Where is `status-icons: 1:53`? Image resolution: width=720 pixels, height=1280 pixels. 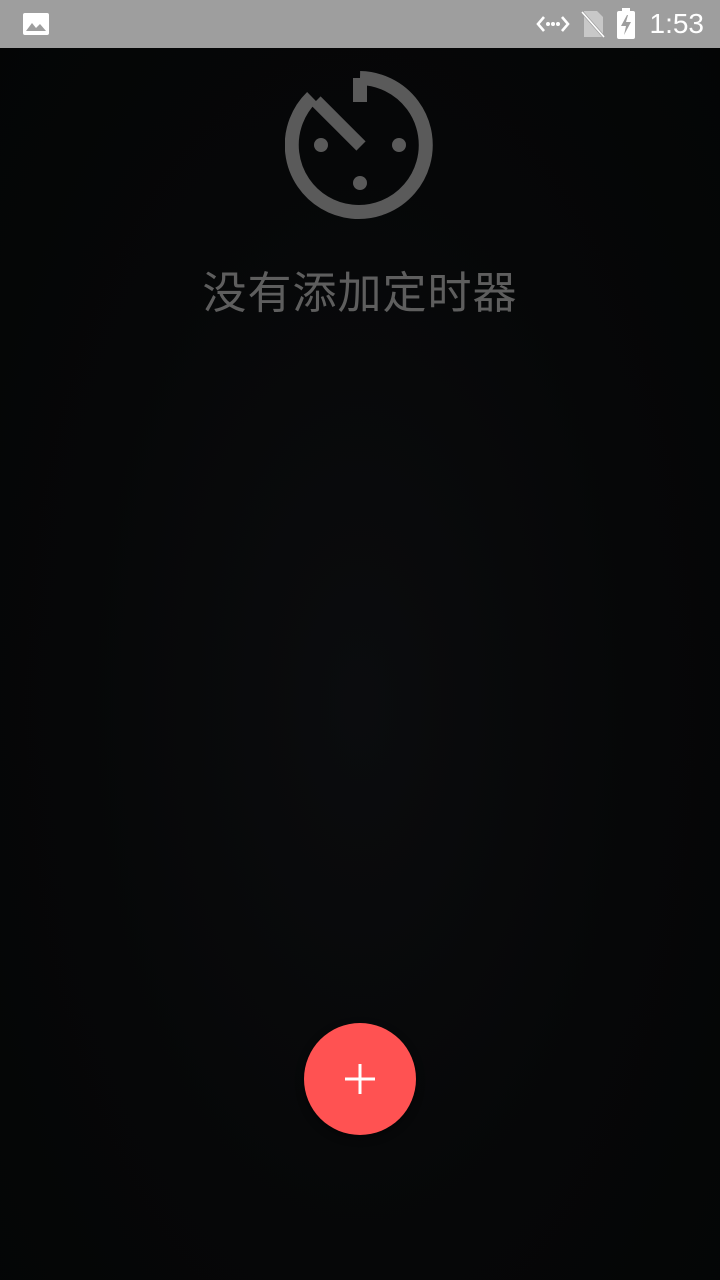
status-icons: 1:53 is located at coordinates (620, 24).